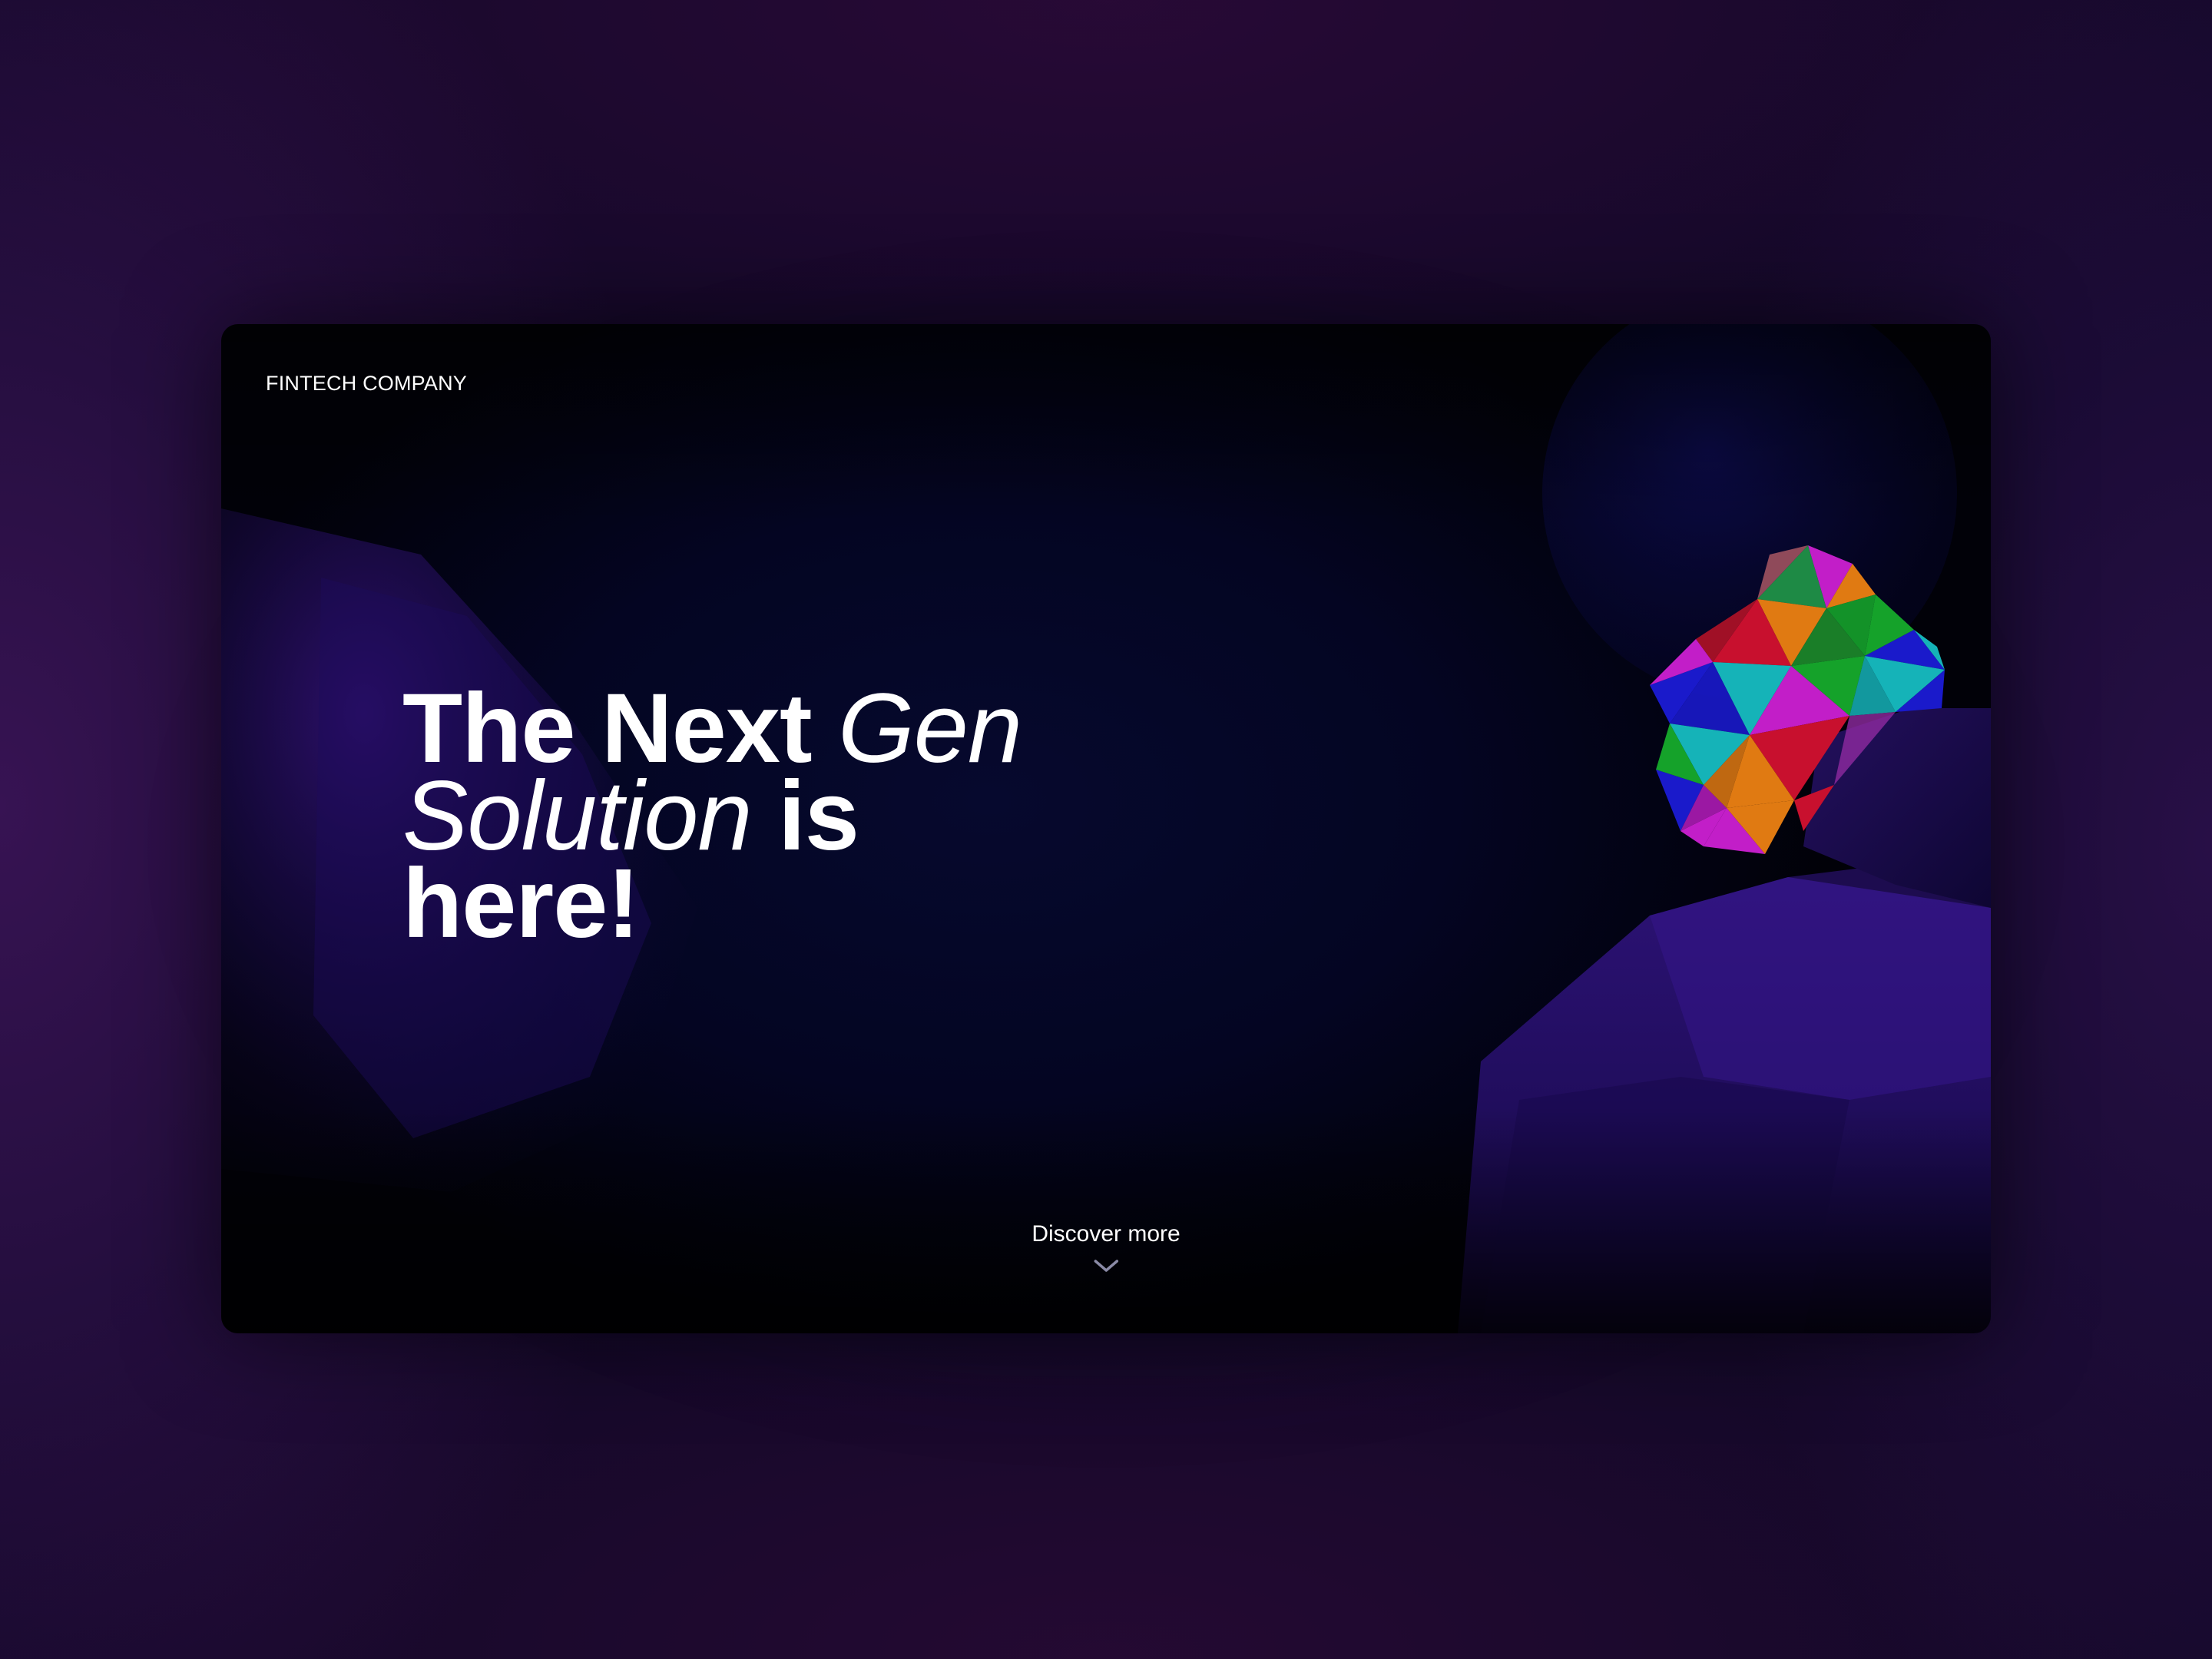  Describe the element at coordinates (1106, 1265) in the screenshot. I see `chevron-down-icon` at that location.